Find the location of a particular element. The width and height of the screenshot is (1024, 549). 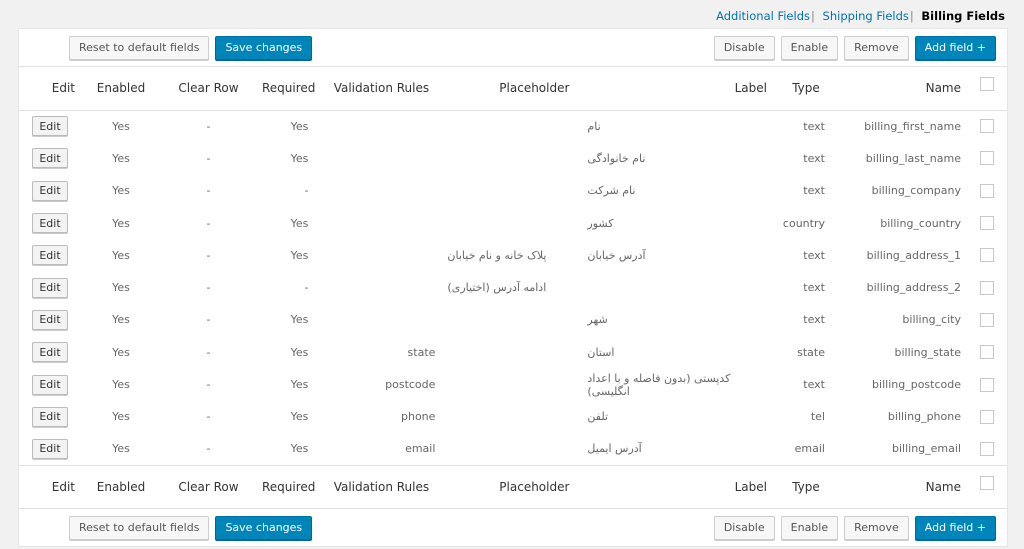

add-field-button: Add field + is located at coordinates (955, 47).